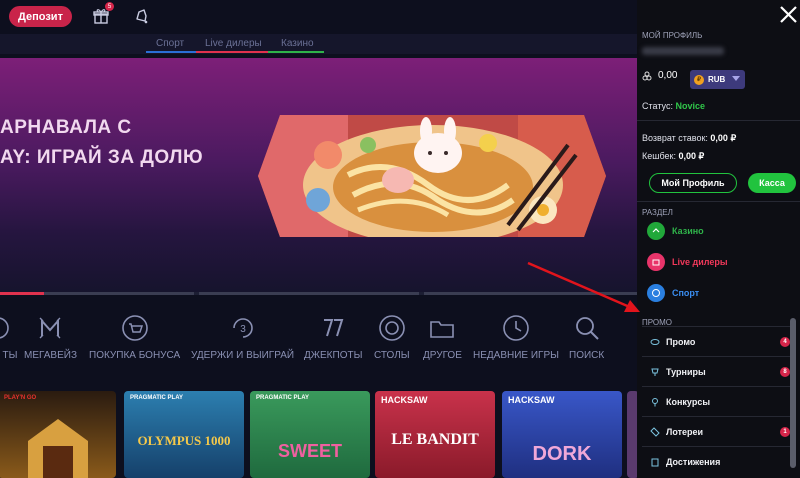  What do you see at coordinates (772, 183) in the screenshot?
I see `cashier-button: Касса` at bounding box center [772, 183].